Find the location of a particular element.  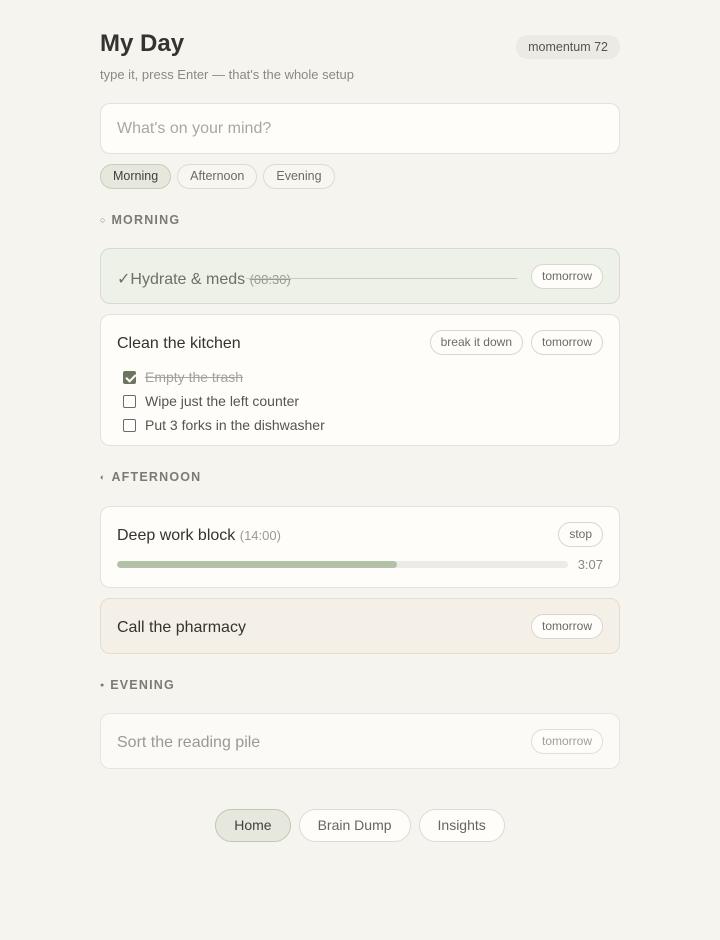

focus-progress-fill is located at coordinates (257, 564).